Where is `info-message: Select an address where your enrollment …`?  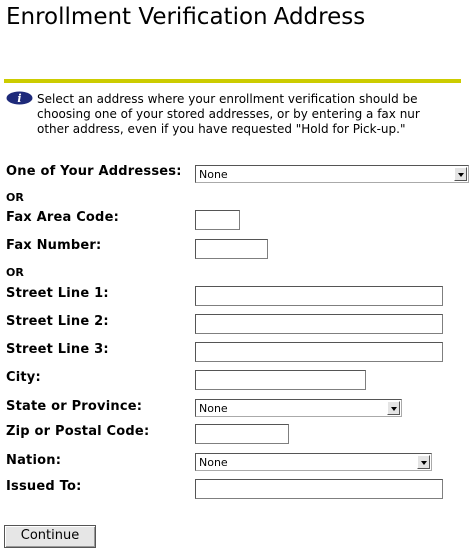 info-message: Select an address where your enrollment … is located at coordinates (228, 114).